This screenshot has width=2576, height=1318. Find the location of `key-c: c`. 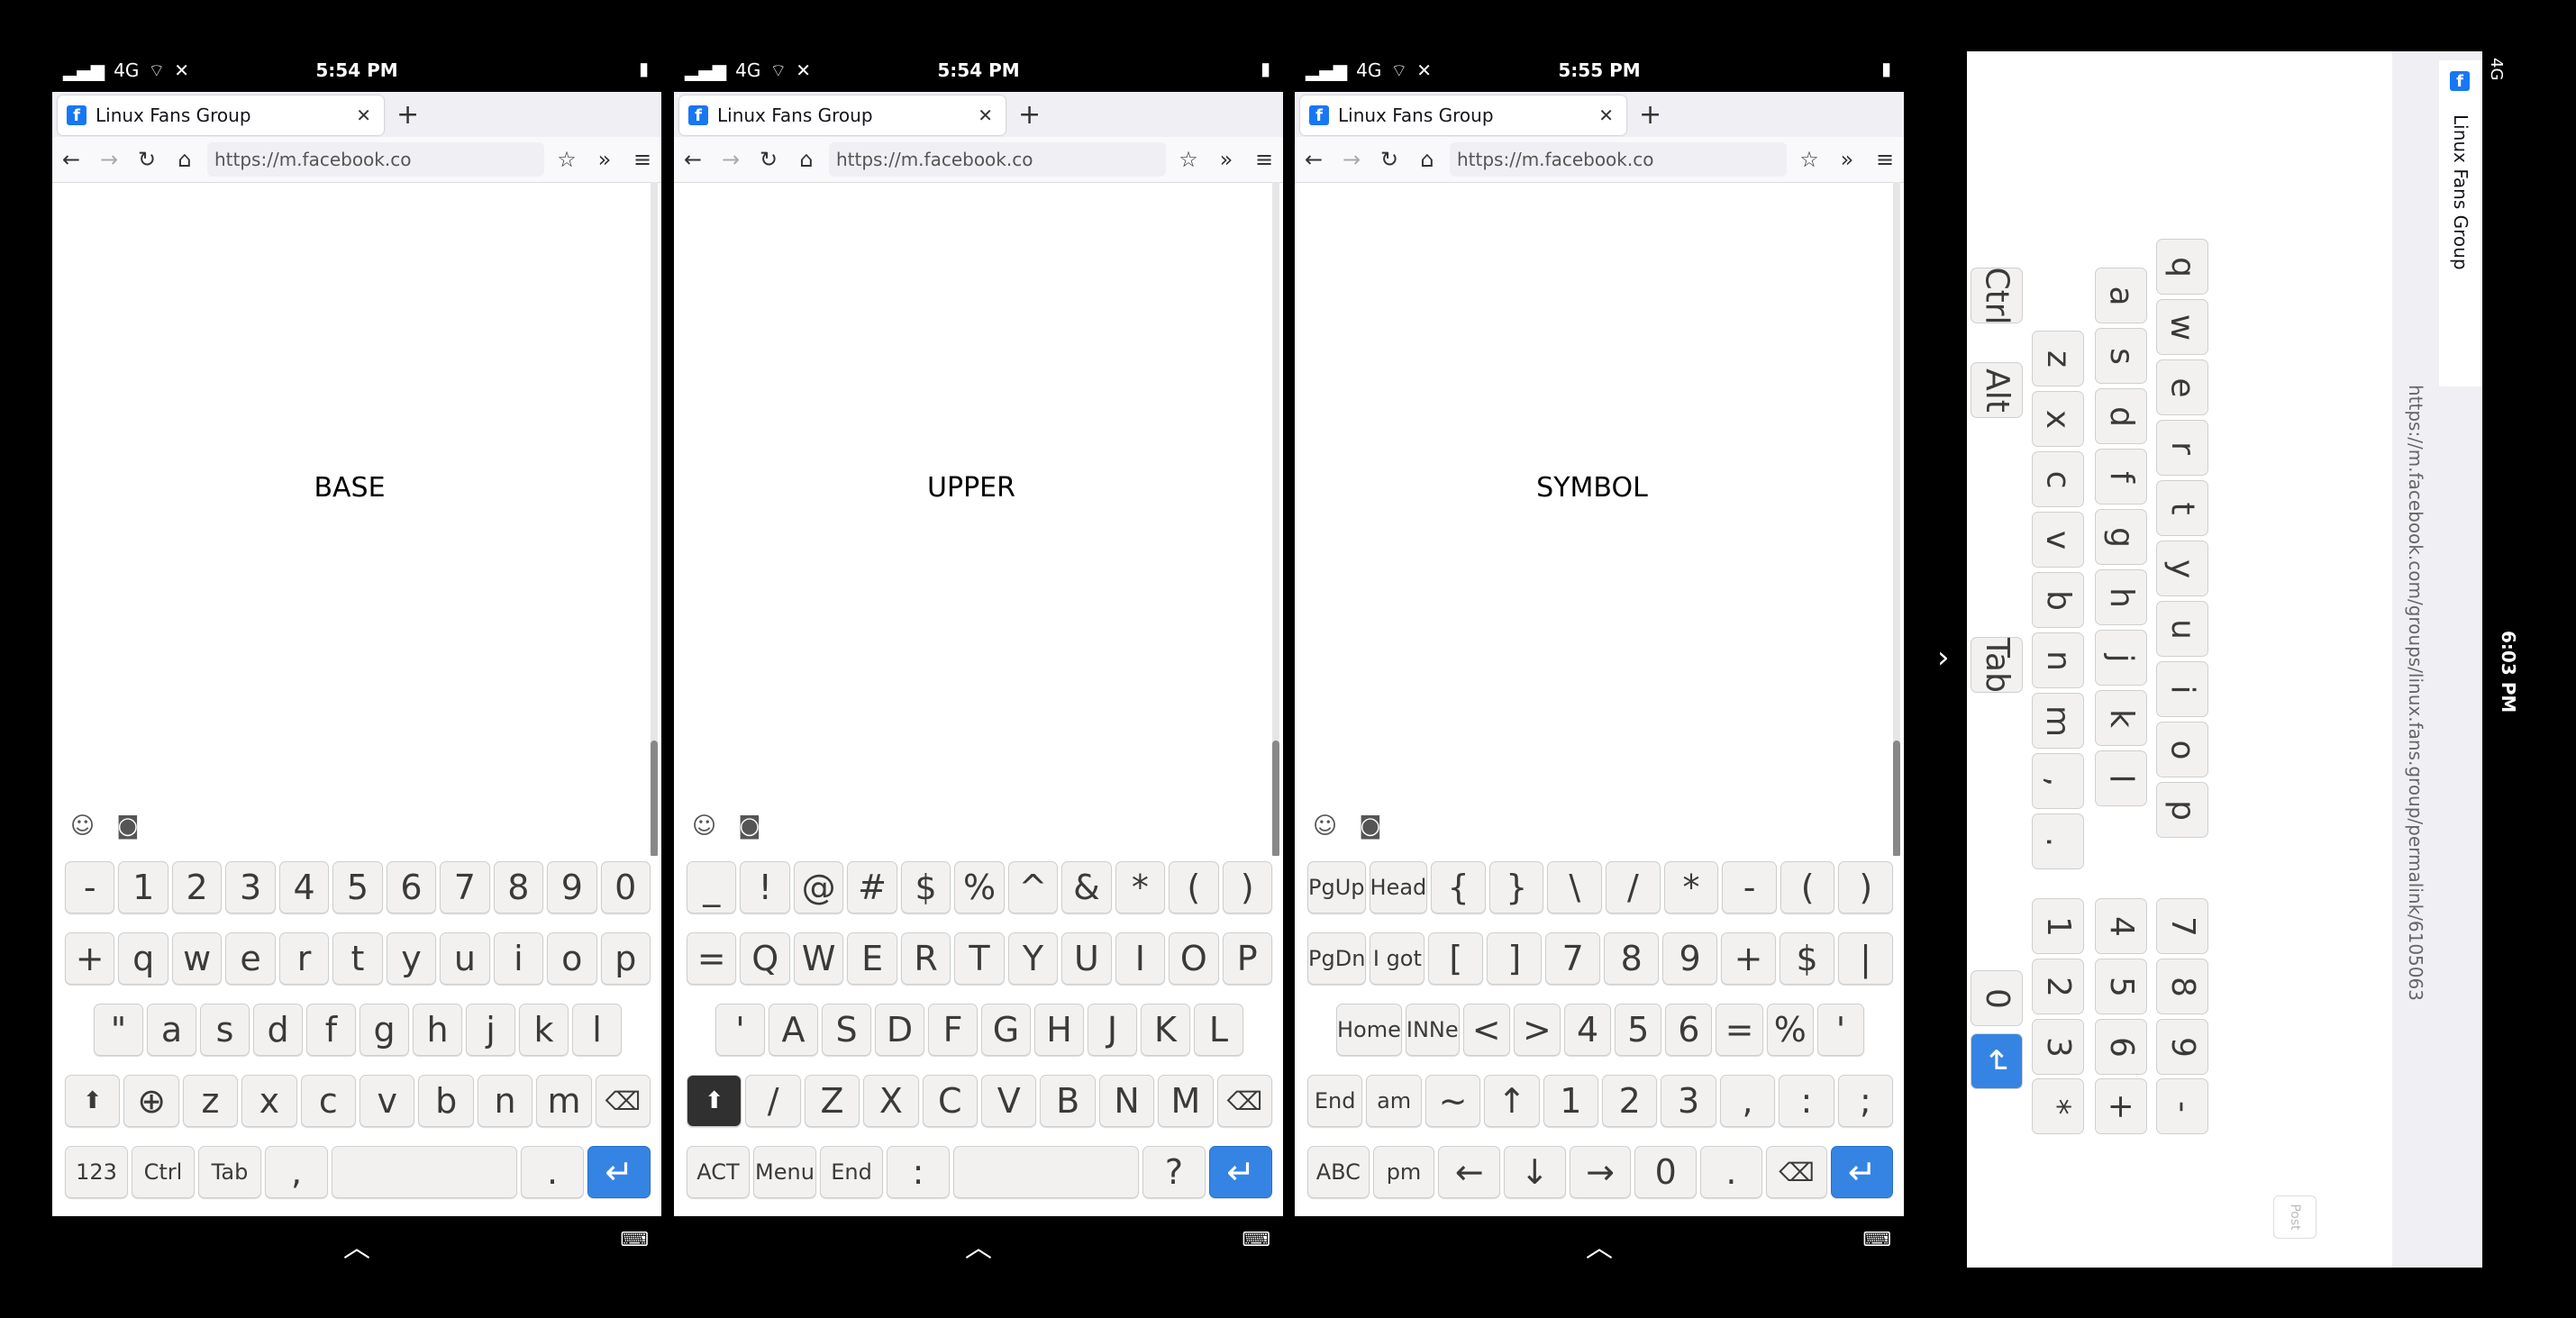

key-c: c is located at coordinates (328, 1101).